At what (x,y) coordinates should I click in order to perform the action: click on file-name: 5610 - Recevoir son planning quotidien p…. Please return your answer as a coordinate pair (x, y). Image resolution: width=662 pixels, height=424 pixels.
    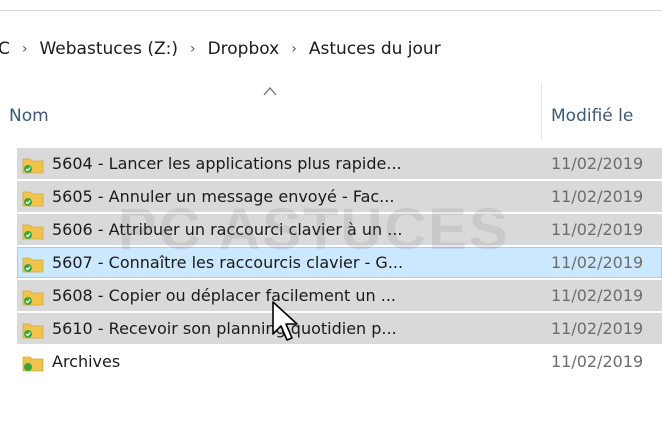
    Looking at the image, I should click on (224, 328).